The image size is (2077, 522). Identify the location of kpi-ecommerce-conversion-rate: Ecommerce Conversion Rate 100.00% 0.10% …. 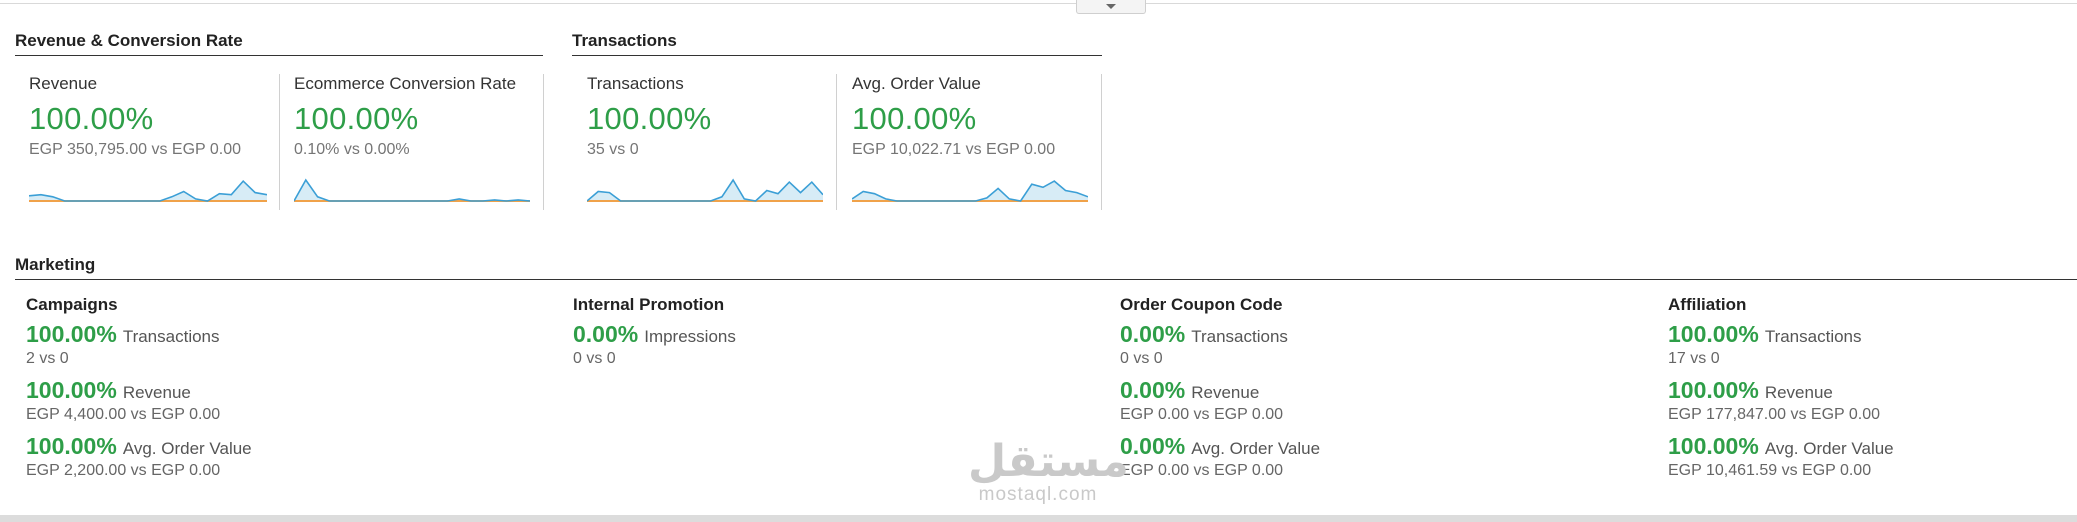
(412, 138).